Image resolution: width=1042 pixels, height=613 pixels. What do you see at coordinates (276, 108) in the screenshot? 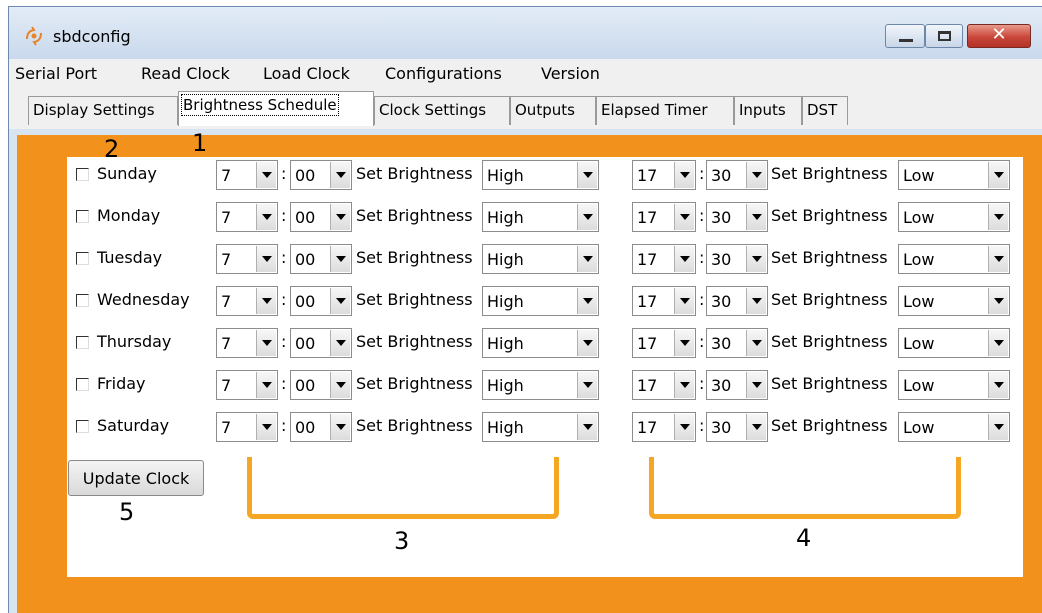
I see `tab-brightness-schedule: Brightness Schedule` at bounding box center [276, 108].